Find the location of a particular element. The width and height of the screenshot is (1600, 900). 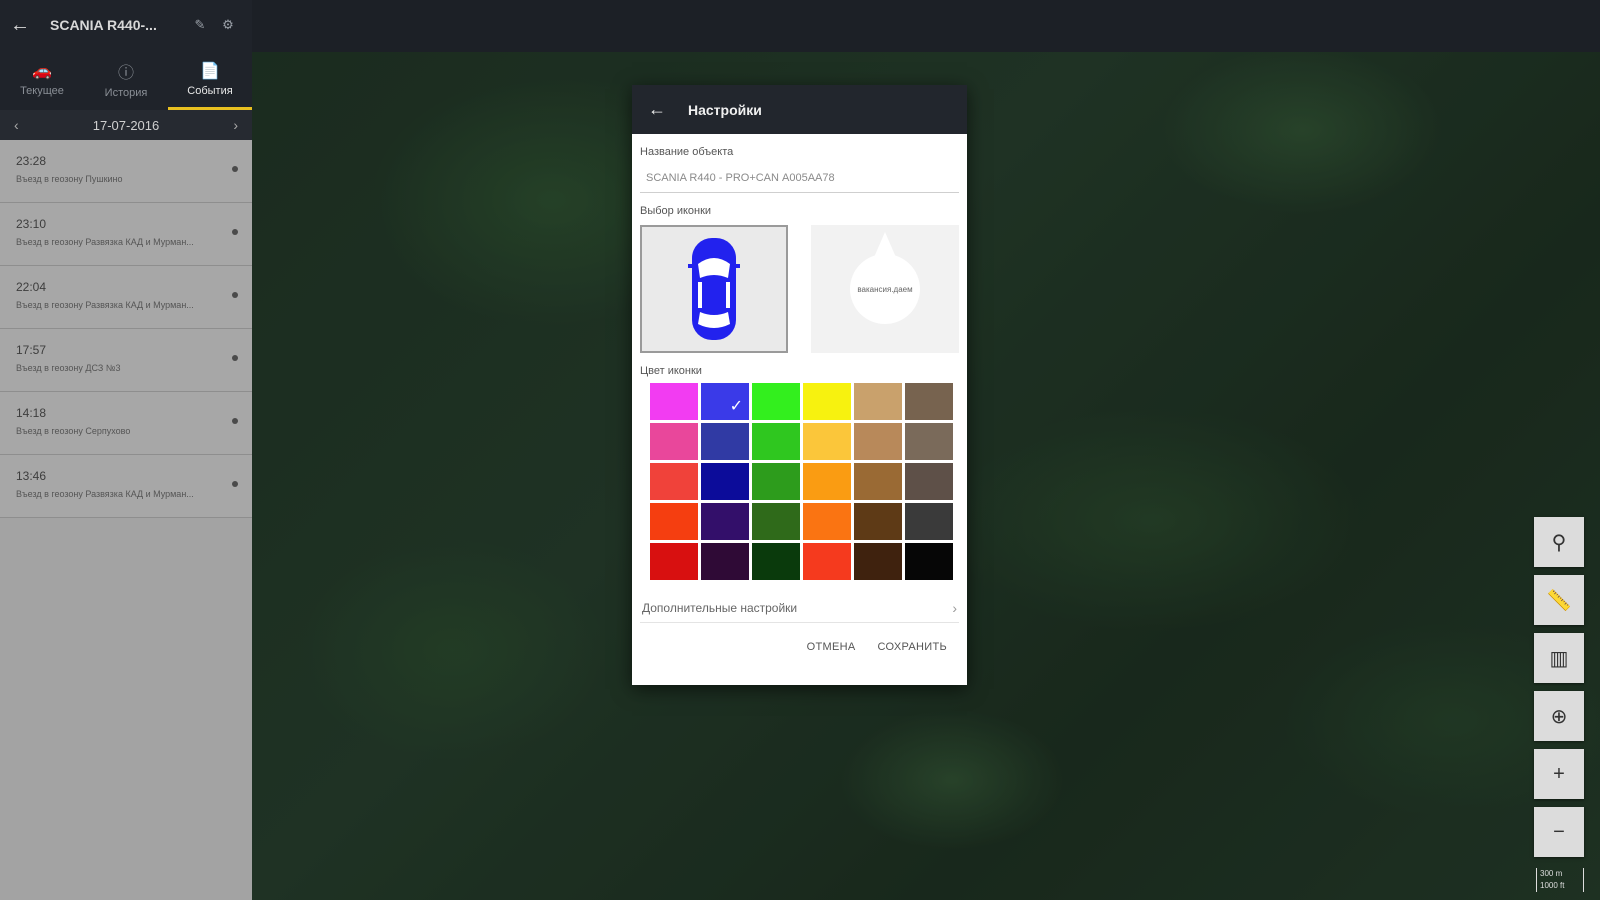

locate-button: ⊕ is located at coordinates (1559, 716).